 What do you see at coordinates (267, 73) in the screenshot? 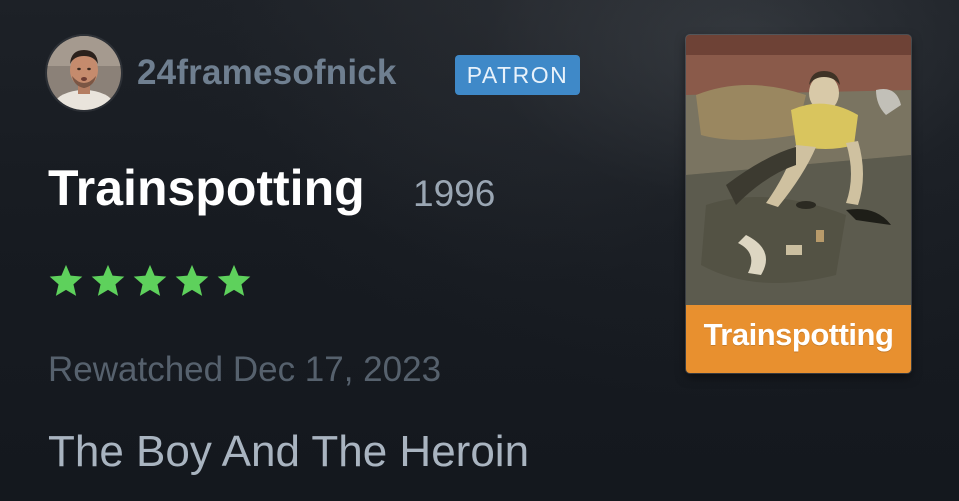
I see `username-link: 24framesofnick` at bounding box center [267, 73].